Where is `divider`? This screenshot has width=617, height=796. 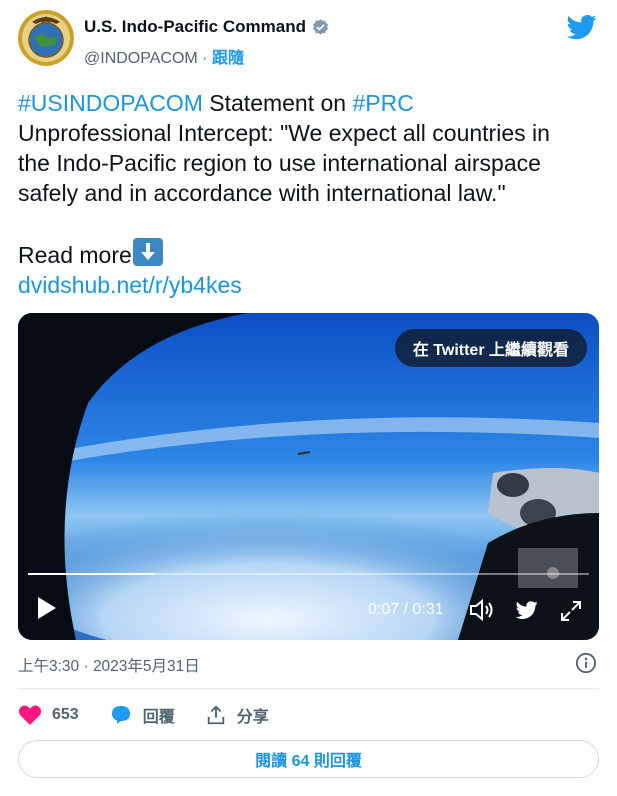
divider is located at coordinates (308, 688).